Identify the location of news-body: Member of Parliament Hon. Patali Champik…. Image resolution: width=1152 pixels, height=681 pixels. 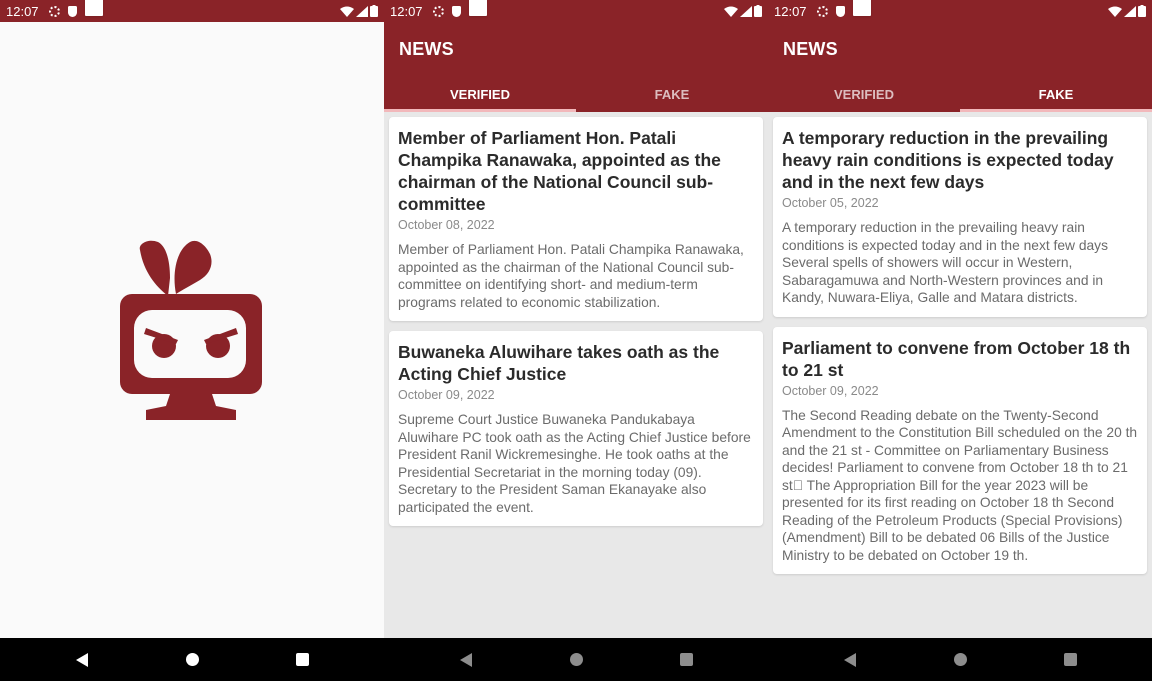
(571, 276).